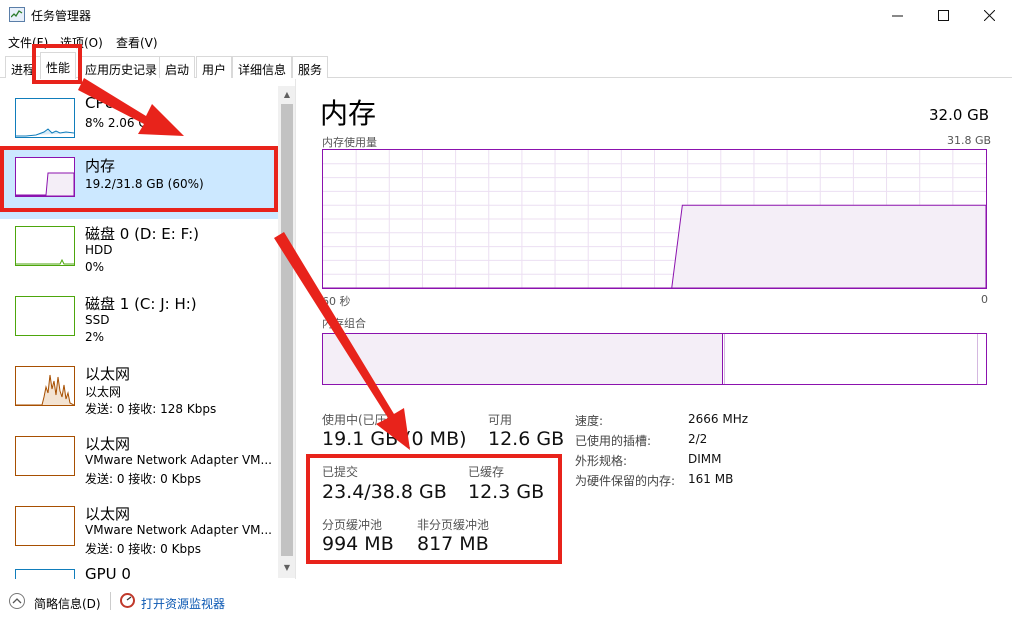  What do you see at coordinates (342, 341) in the screenshot?
I see `arrow-to-memory-stats` at bounding box center [342, 341].